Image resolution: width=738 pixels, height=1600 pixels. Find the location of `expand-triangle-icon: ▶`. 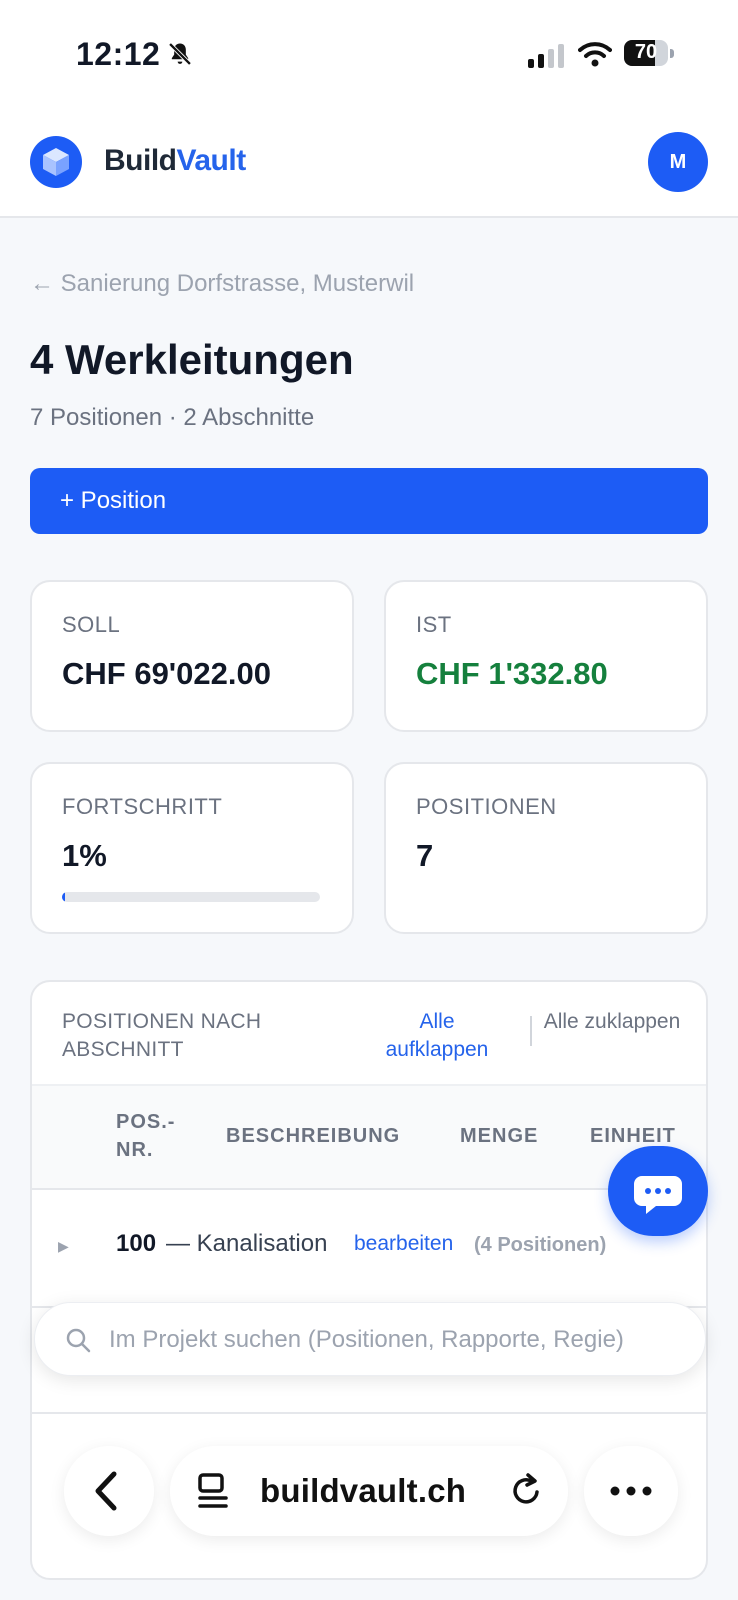

expand-triangle-icon: ▶ is located at coordinates (63, 1246).